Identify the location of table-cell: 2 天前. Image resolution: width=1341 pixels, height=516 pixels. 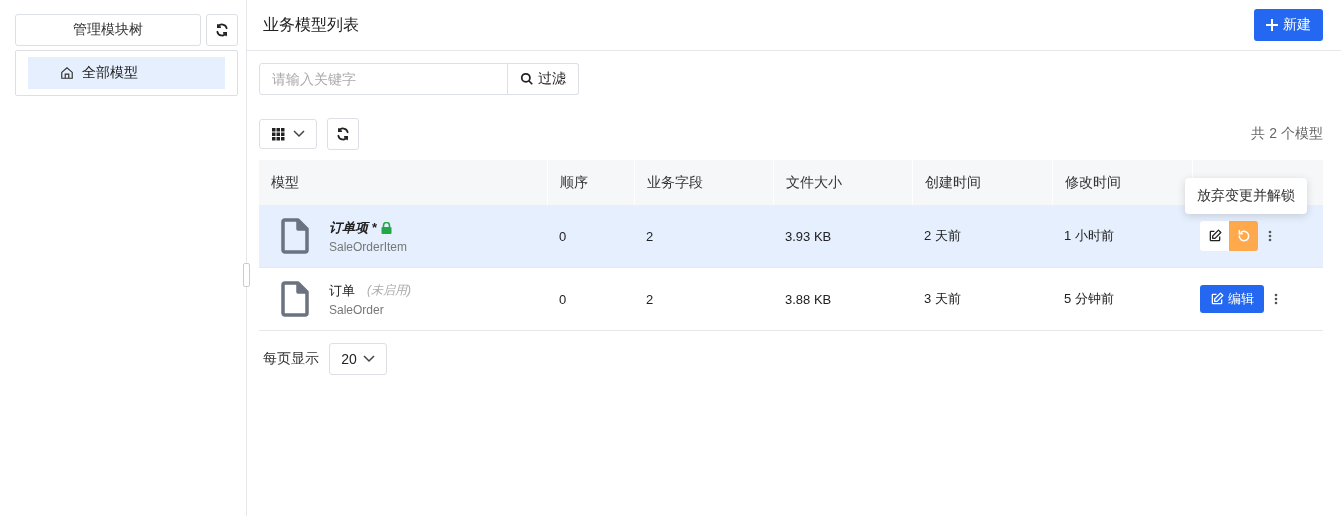
(942, 236).